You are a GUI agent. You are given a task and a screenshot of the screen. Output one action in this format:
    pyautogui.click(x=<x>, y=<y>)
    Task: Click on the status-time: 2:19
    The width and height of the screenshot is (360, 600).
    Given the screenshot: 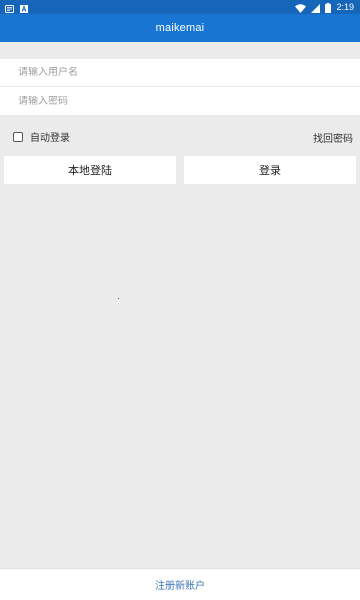 What is the action you would take?
    pyautogui.click(x=345, y=7)
    